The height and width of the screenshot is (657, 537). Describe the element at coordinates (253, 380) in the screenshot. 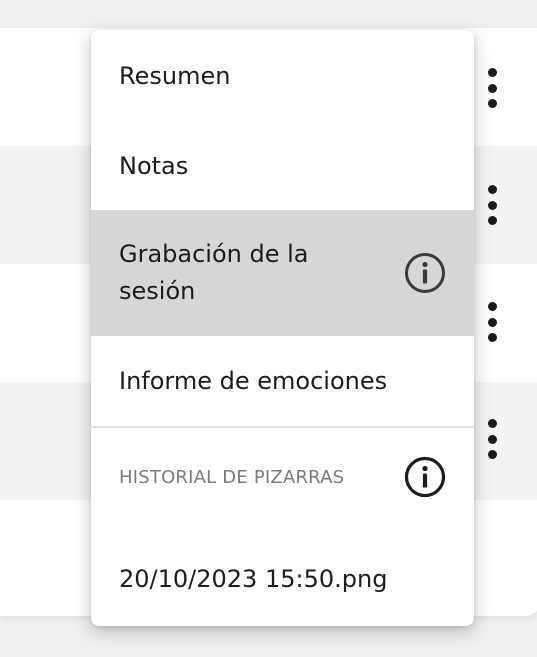

I see `menu-item-label: Informe de emociones` at that location.